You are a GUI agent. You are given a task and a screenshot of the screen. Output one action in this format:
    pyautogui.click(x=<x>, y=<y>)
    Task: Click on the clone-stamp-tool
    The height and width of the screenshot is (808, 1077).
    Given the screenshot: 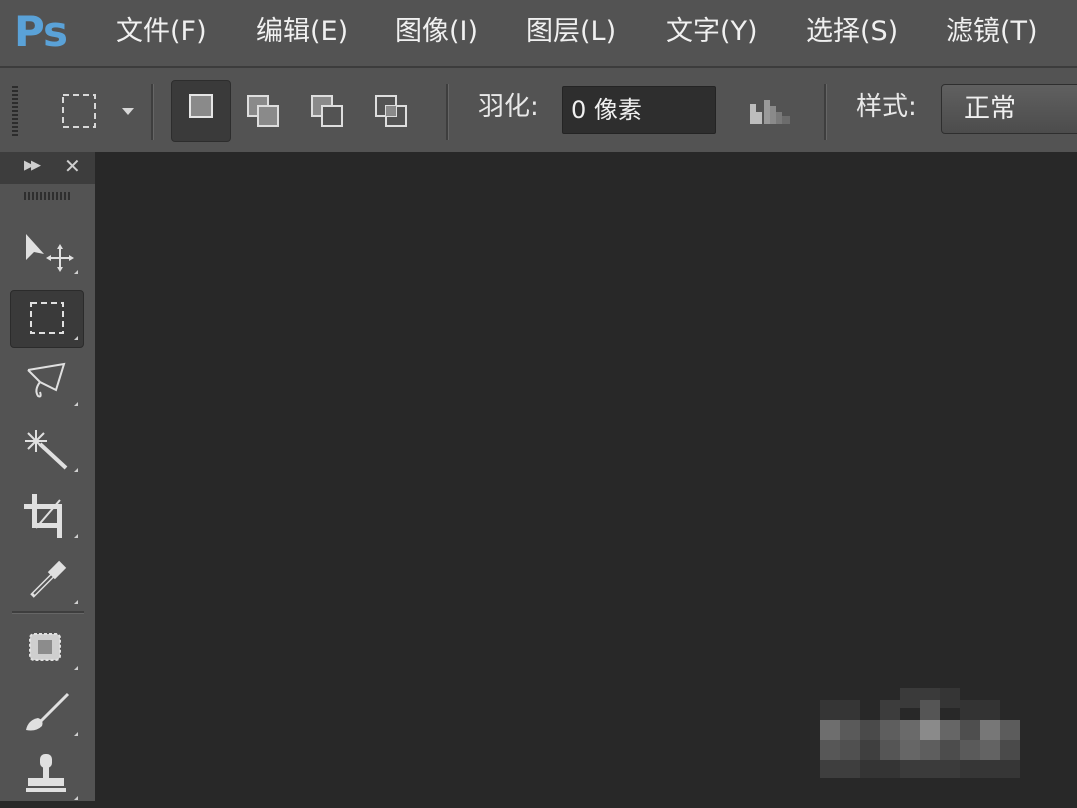 What is the action you would take?
    pyautogui.click(x=47, y=779)
    